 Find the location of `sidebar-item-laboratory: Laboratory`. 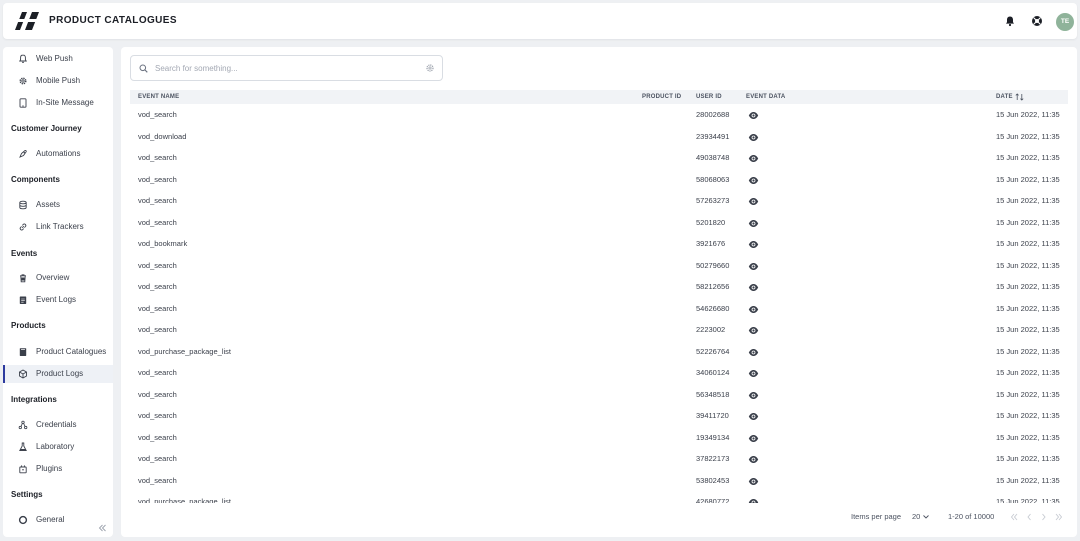

sidebar-item-laboratory: Laboratory is located at coordinates (58, 447).